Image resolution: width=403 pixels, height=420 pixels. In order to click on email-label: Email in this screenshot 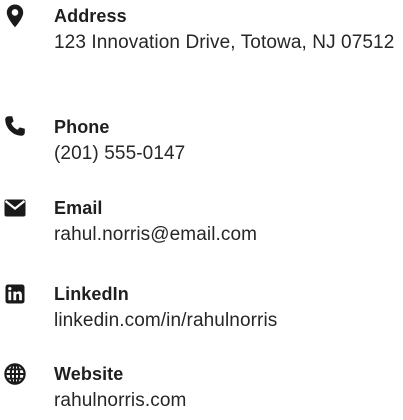, I will do `click(78, 208)`.